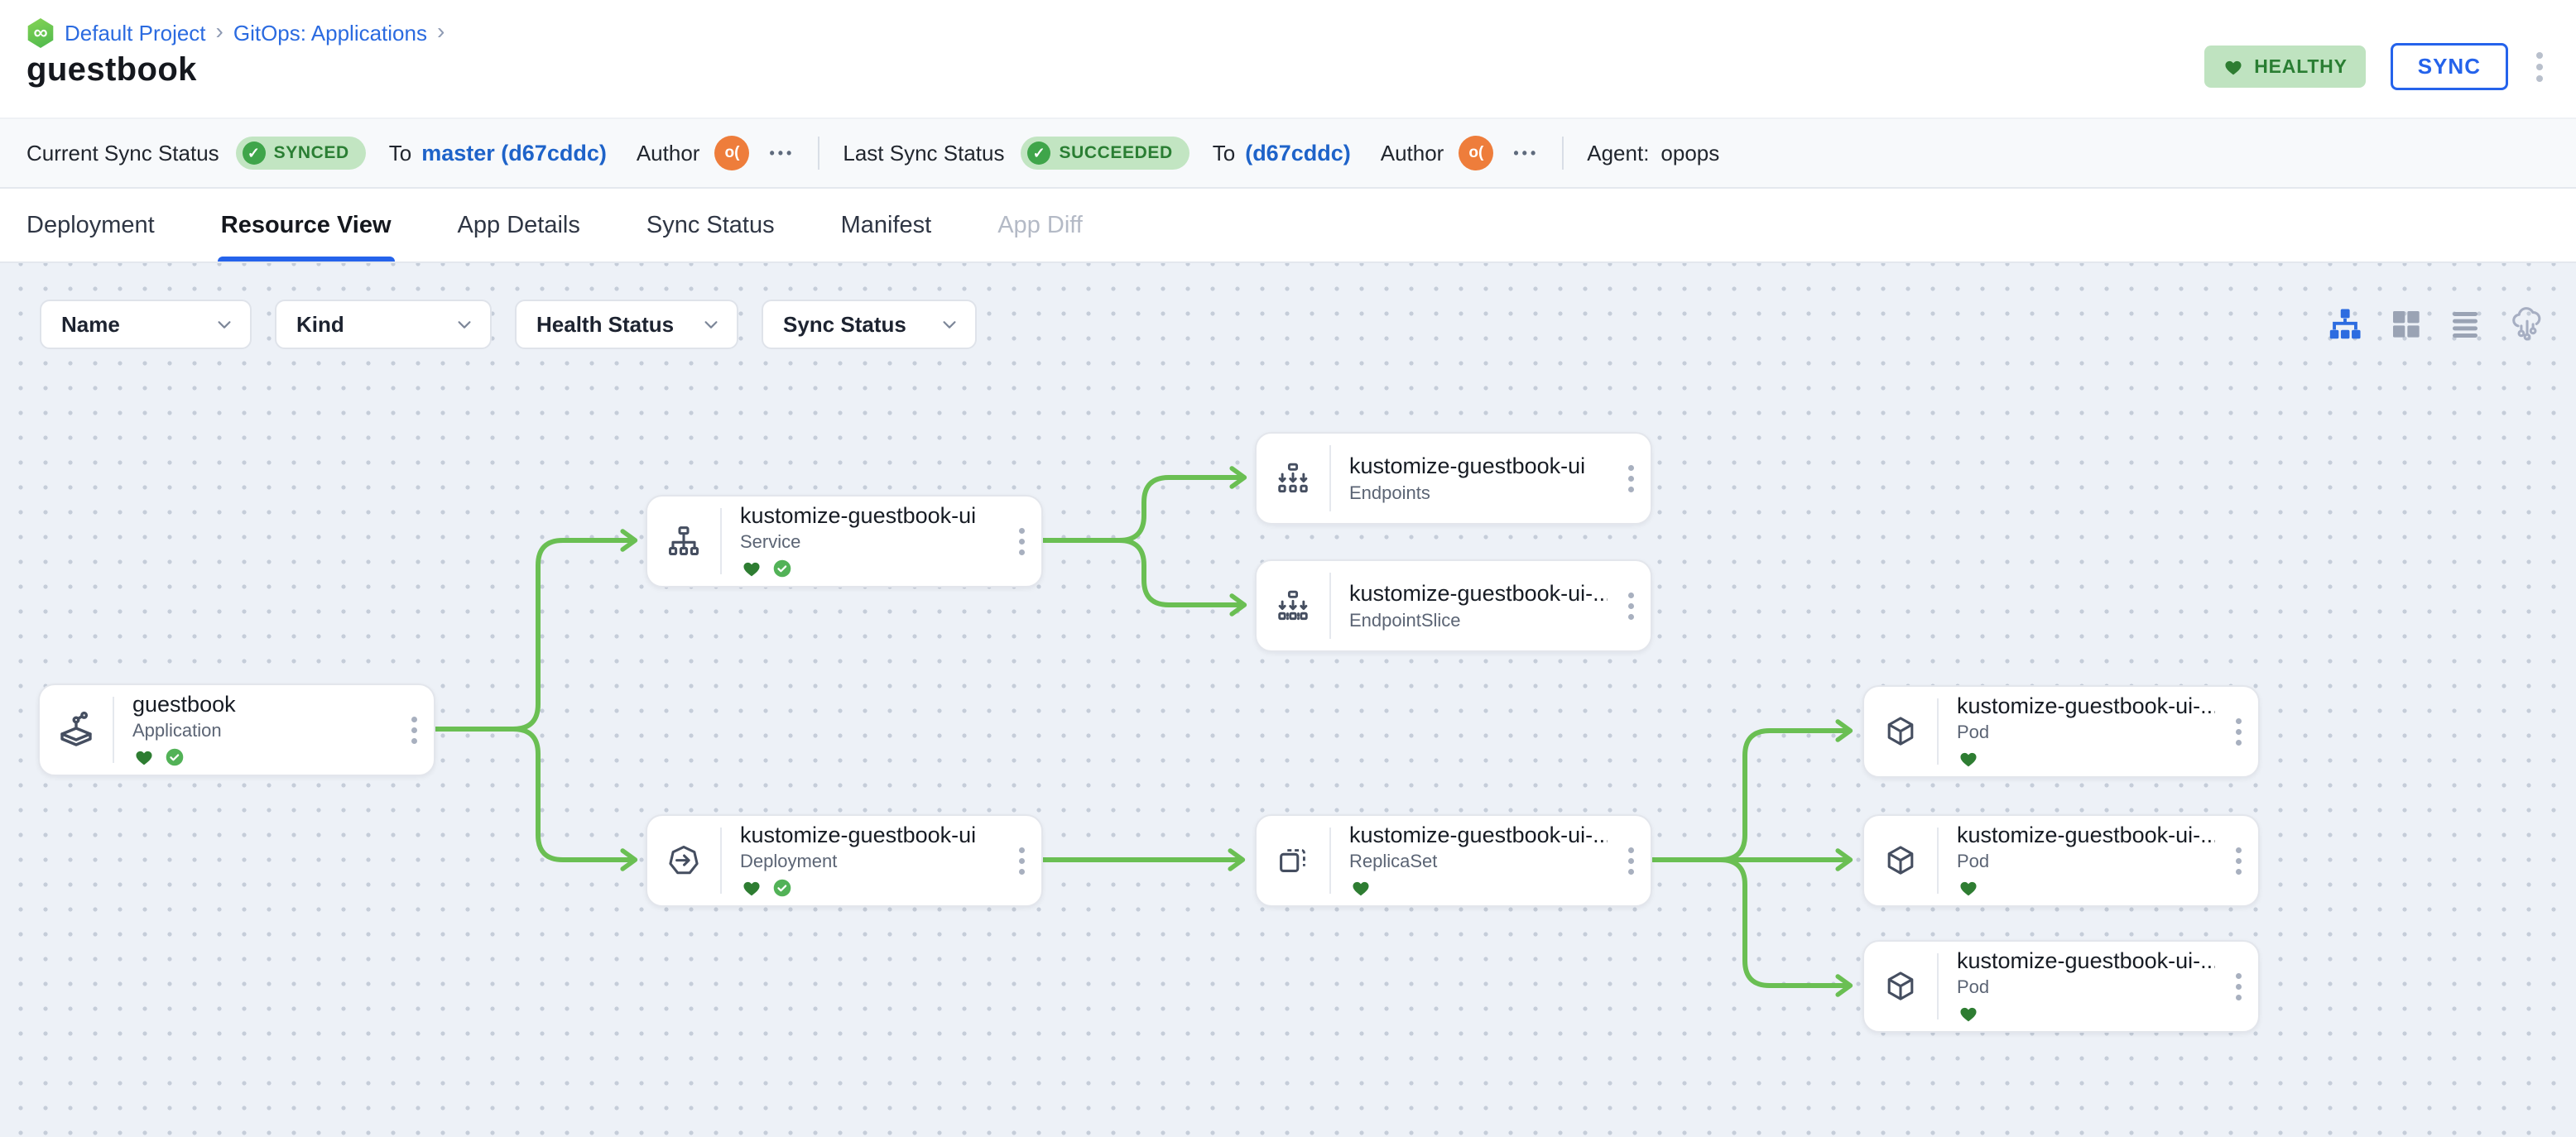  What do you see at coordinates (1039, 153) in the screenshot?
I see `check-circle-icon: ✓` at bounding box center [1039, 153].